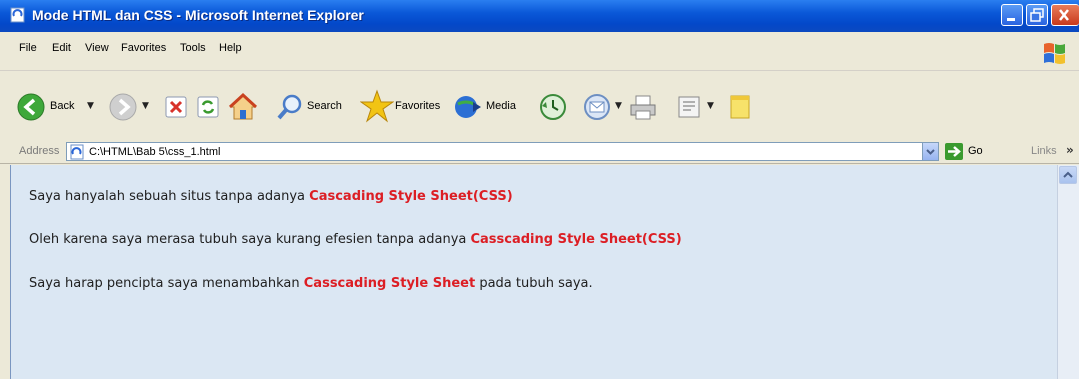  I want to click on mail-dropdown-caret: ▼, so click(618, 106).